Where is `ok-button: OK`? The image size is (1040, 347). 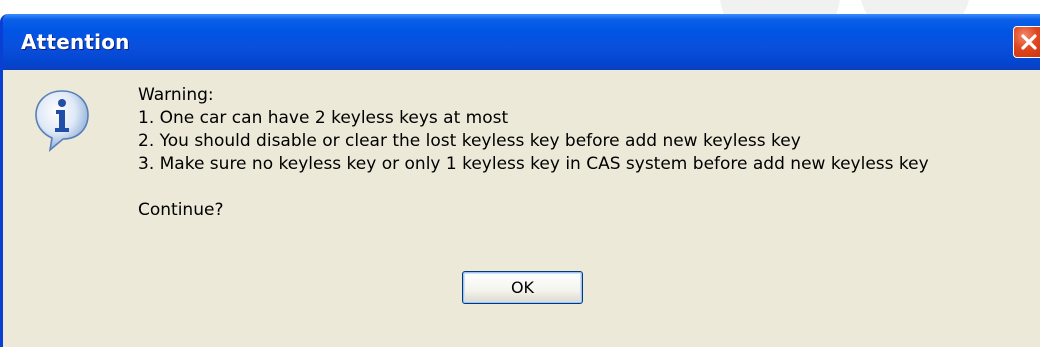 ok-button: OK is located at coordinates (522, 287).